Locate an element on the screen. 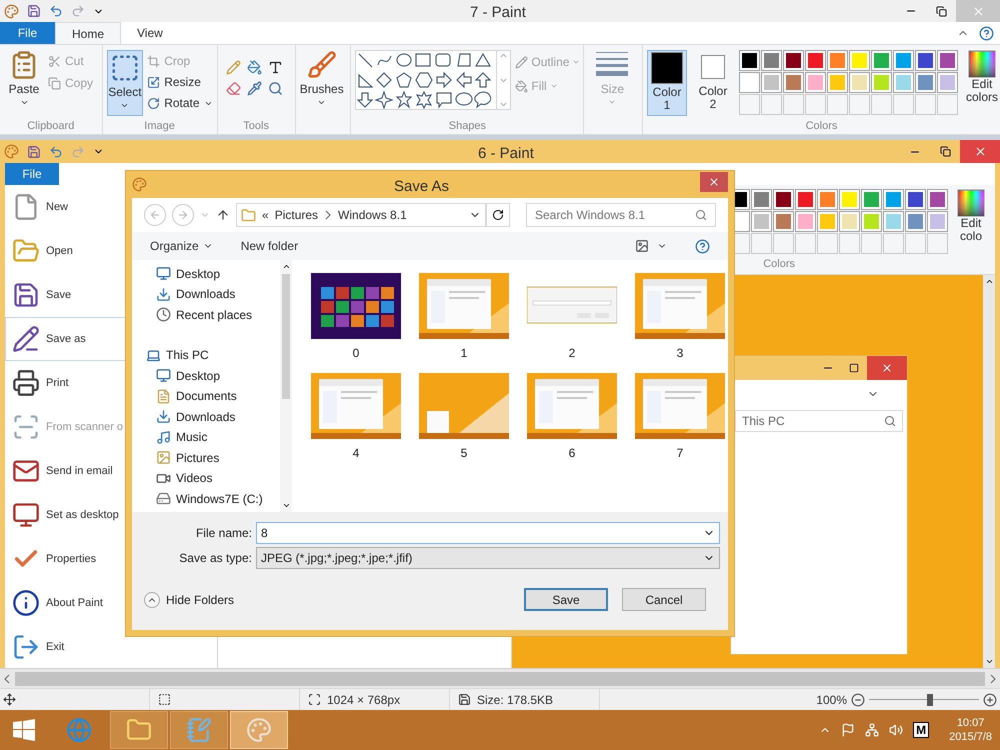  file-name-field: 8 is located at coordinates (488, 533).